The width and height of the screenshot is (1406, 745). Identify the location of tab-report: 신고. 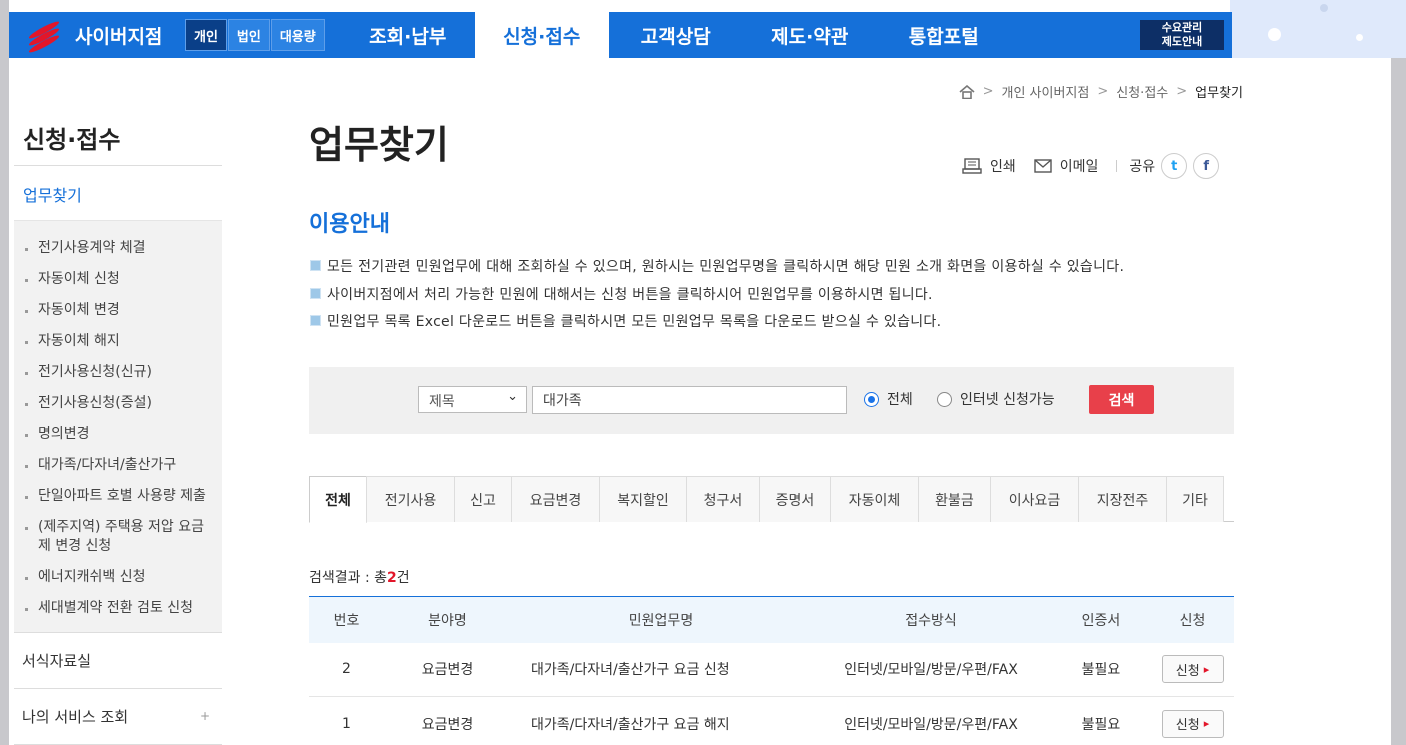
(483, 499).